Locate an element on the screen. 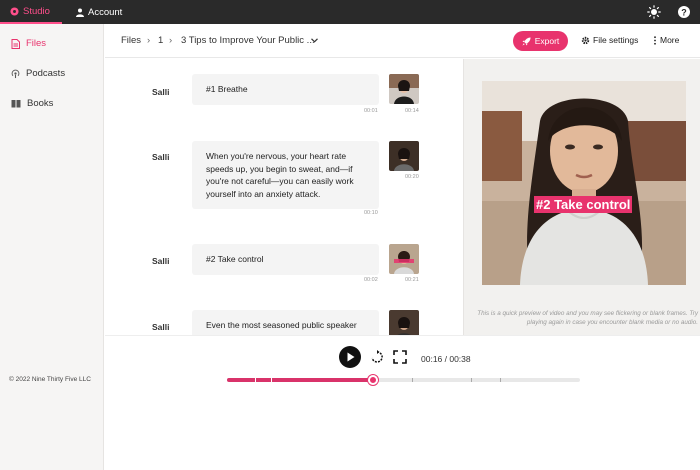 The image size is (700, 470). file-settings-button: File settings is located at coordinates (609, 40).